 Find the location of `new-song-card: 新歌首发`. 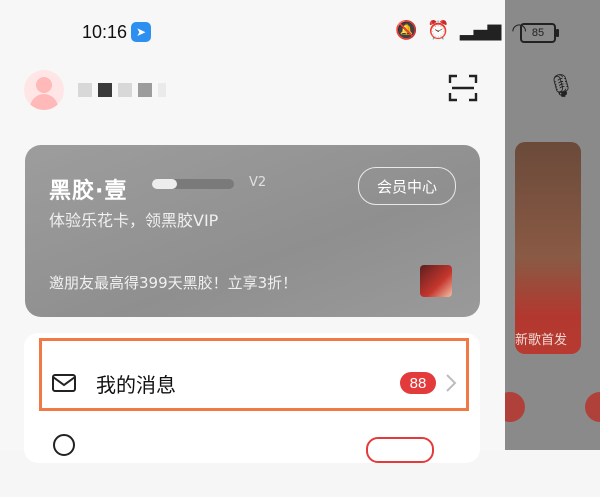

new-song-card: 新歌首发 is located at coordinates (548, 248).